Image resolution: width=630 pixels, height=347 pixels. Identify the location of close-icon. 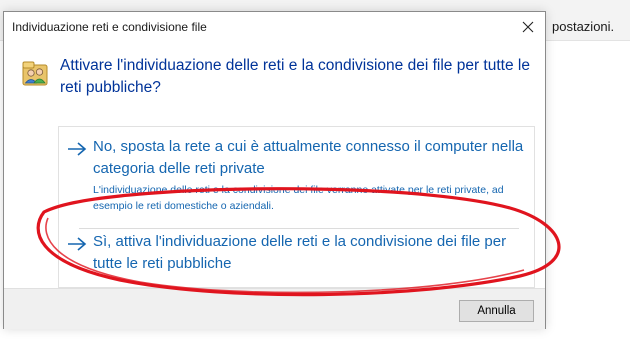
(528, 26).